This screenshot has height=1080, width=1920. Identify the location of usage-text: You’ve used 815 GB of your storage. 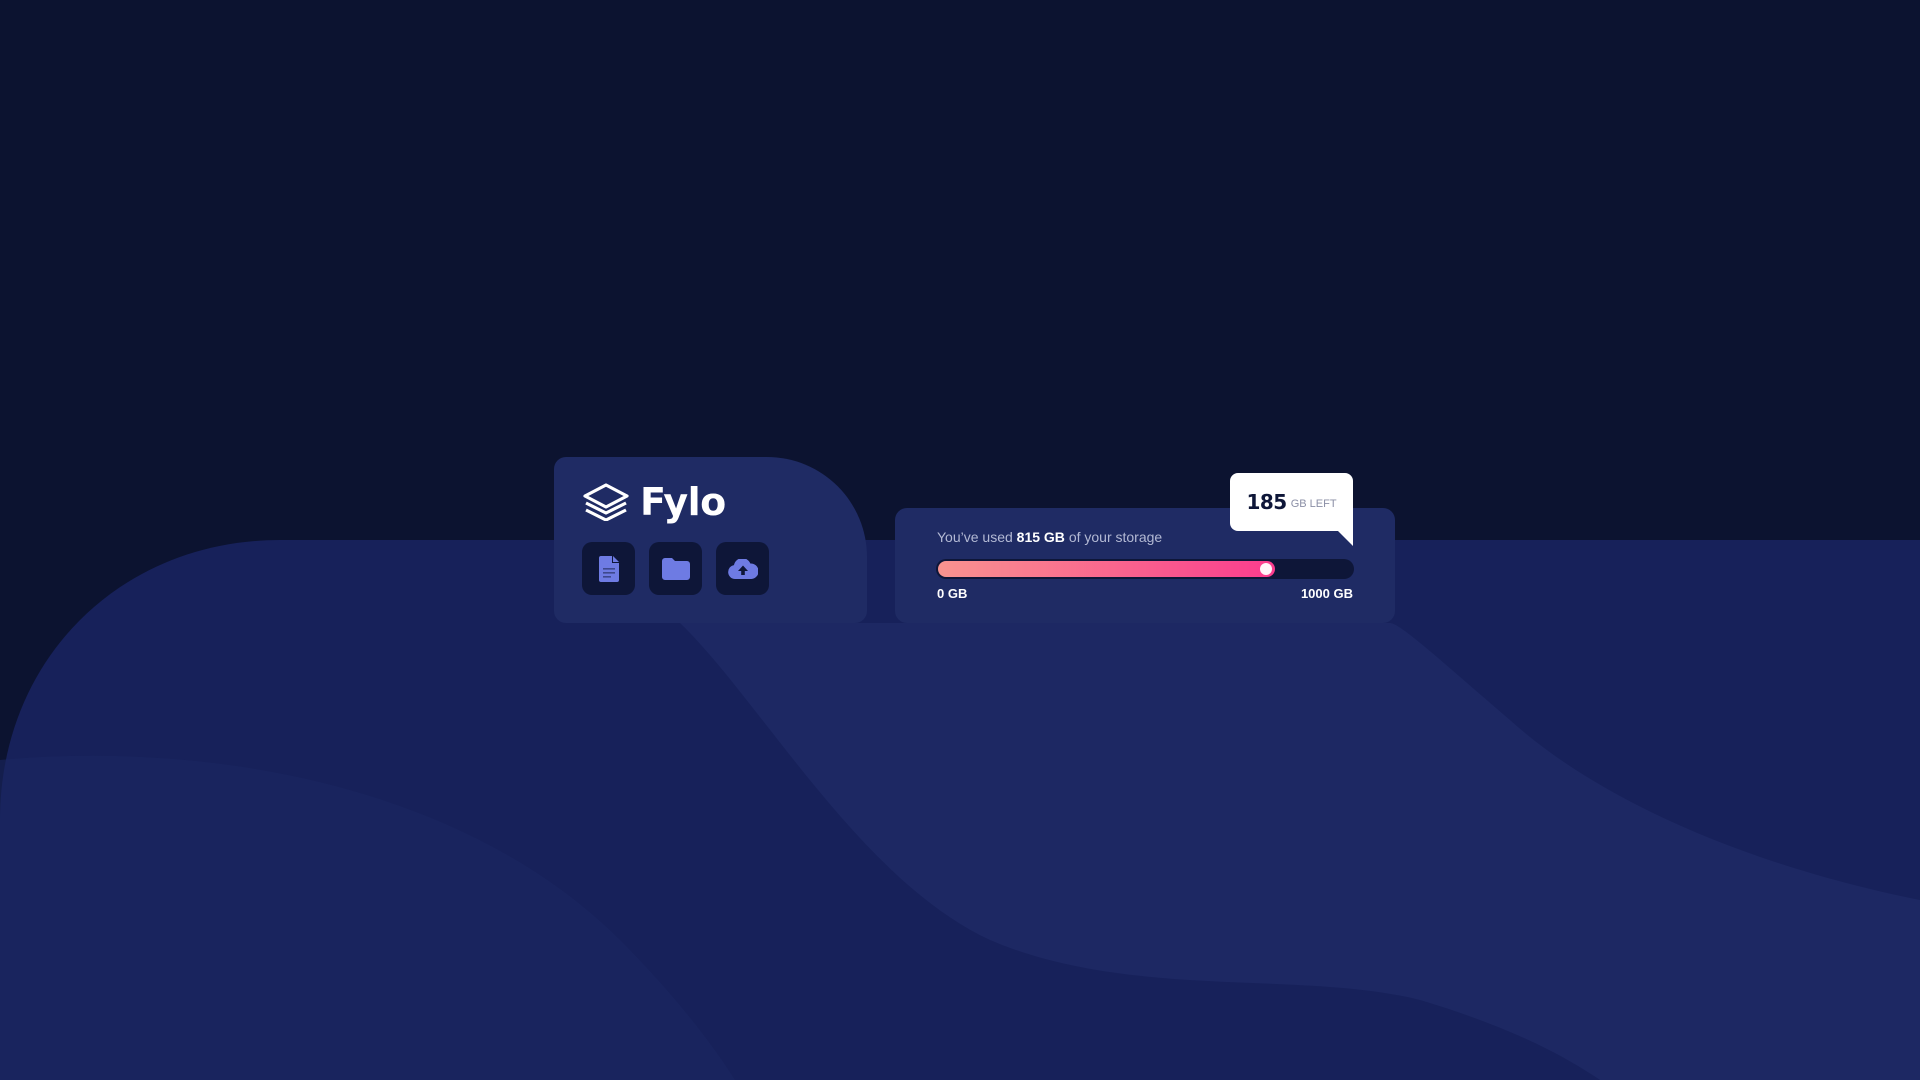
(1049, 537).